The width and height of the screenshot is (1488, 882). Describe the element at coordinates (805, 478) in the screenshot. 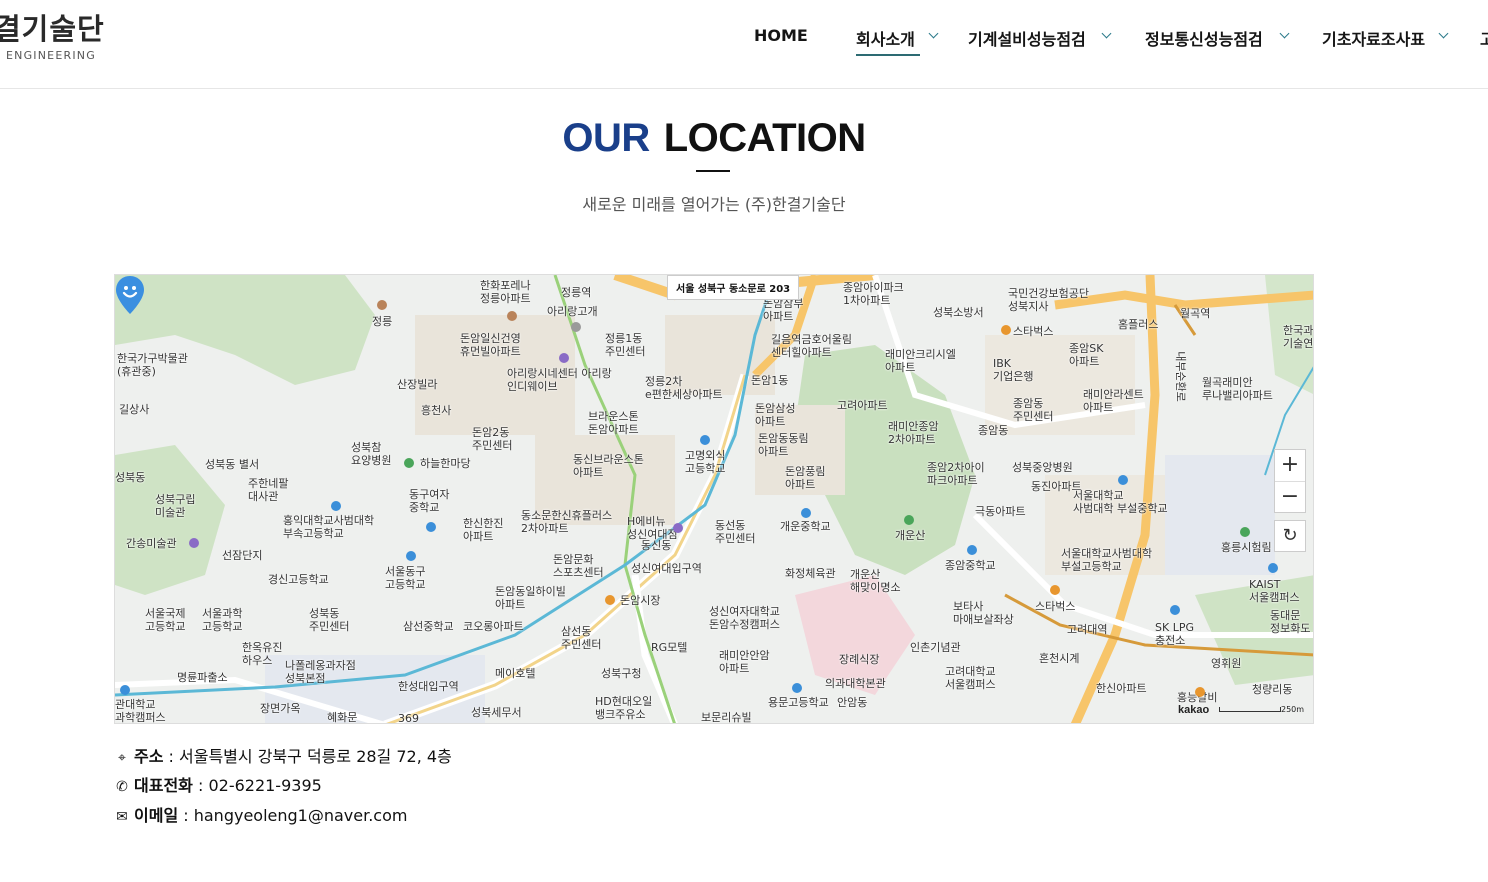

I see `map-label: 돈암풍림 아파트` at that location.